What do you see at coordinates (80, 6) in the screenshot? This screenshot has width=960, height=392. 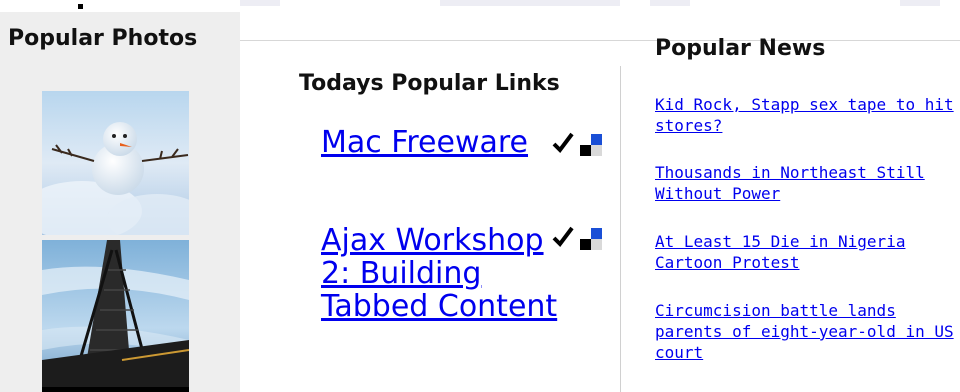 I see `strip-dot` at bounding box center [80, 6].